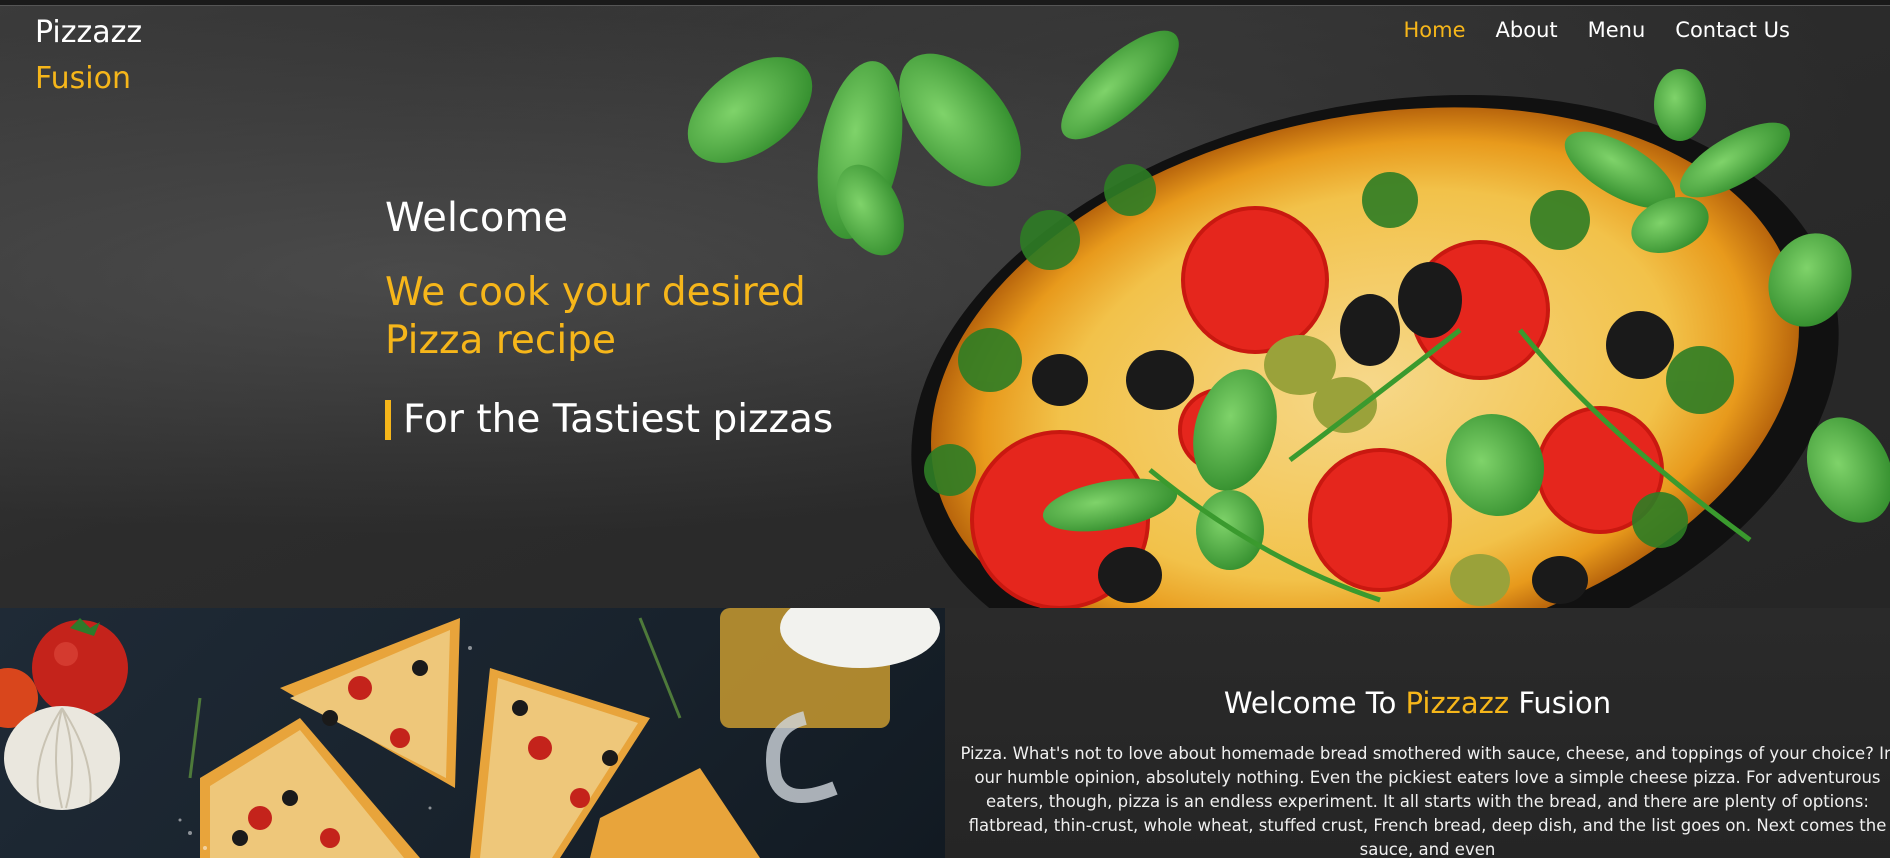 This screenshot has width=1890, height=858. I want to click on hero-subtitle-text: For the Tastiest pizzas, so click(618, 419).